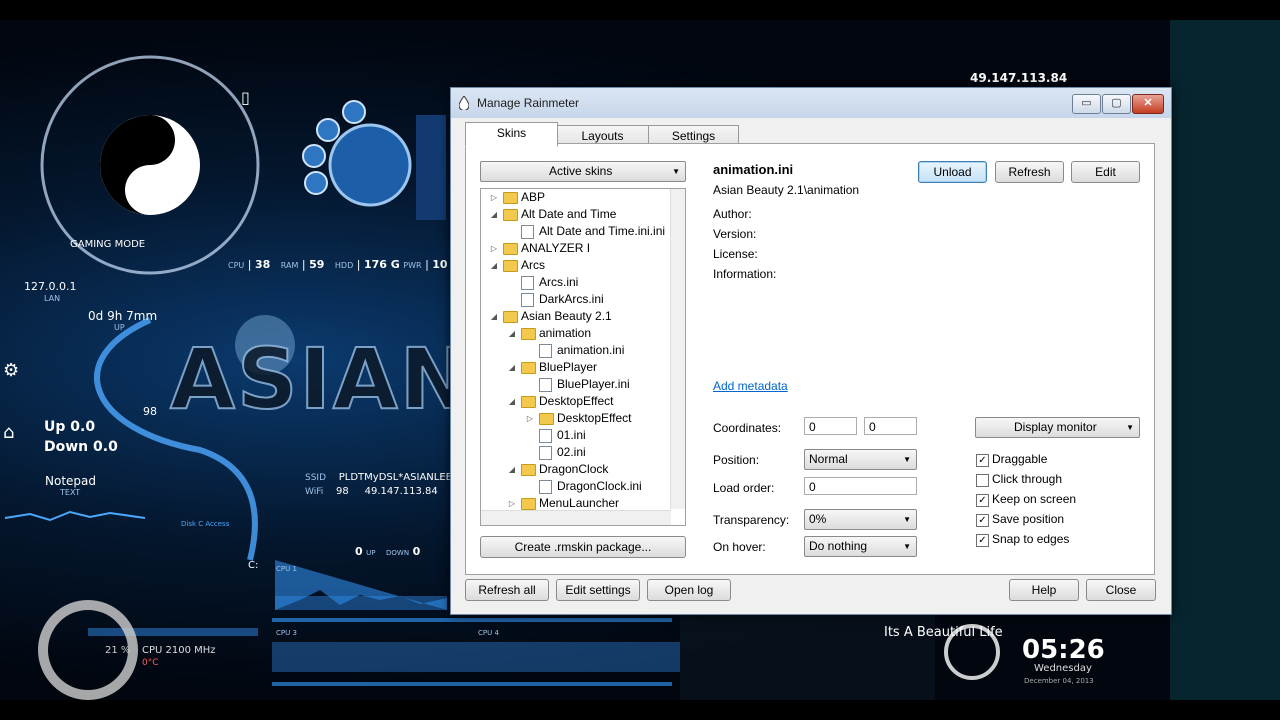 The width and height of the screenshot is (1280, 720). Describe the element at coordinates (488, 633) in the screenshot. I see `cpu4-label: CPU 4` at that location.